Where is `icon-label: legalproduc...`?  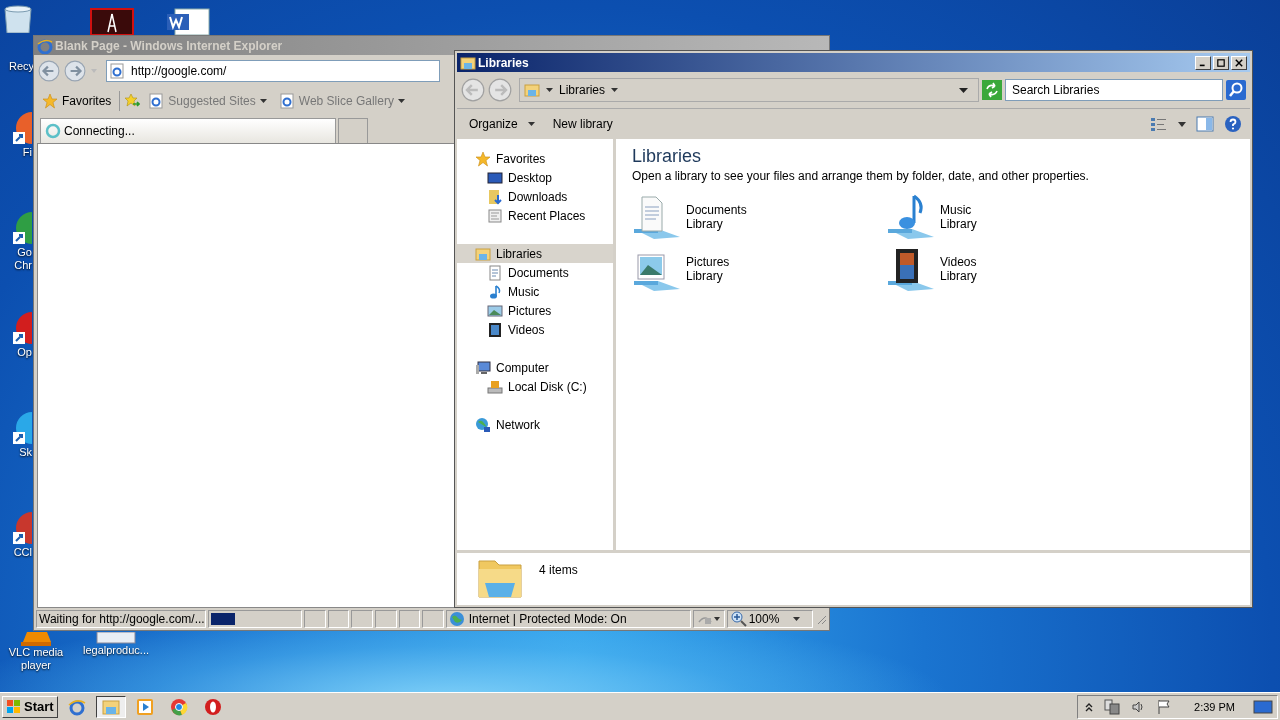 icon-label: legalproduc... is located at coordinates (115, 650).